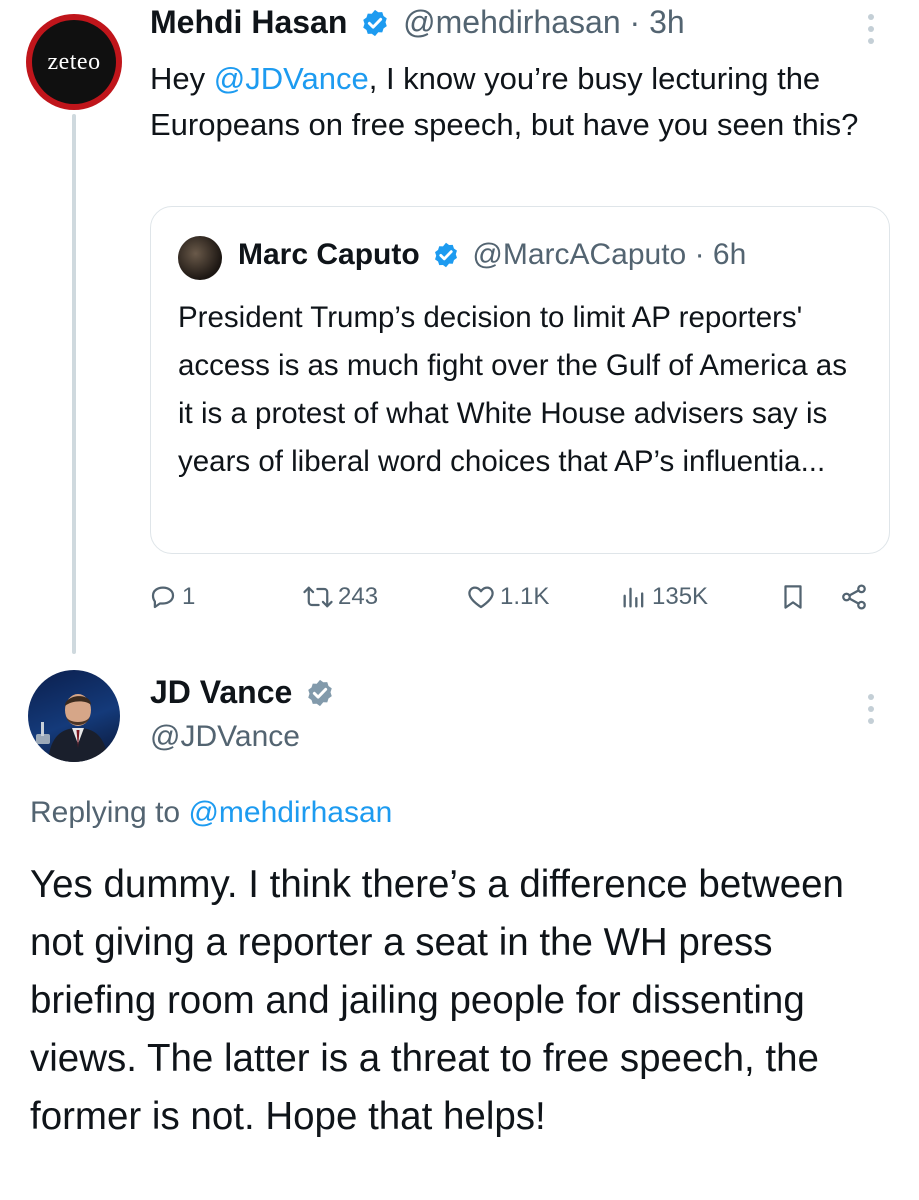 The image size is (919, 1200). I want to click on bookmark-icon, so click(793, 597).